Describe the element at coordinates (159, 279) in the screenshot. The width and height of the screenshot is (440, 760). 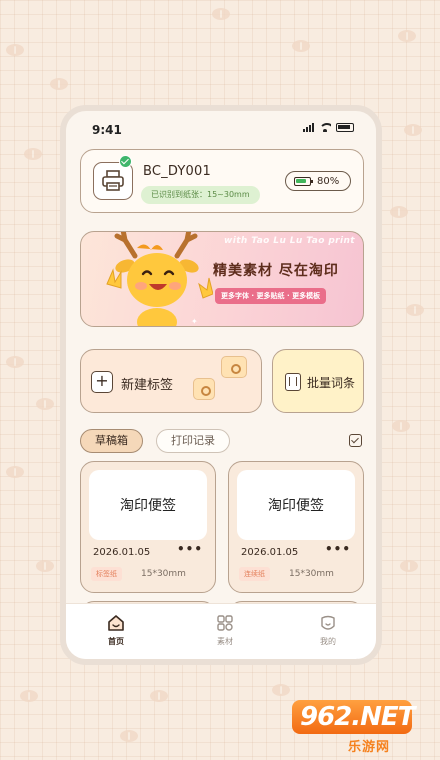
I see `deer-mascot-icon: ✦` at that location.